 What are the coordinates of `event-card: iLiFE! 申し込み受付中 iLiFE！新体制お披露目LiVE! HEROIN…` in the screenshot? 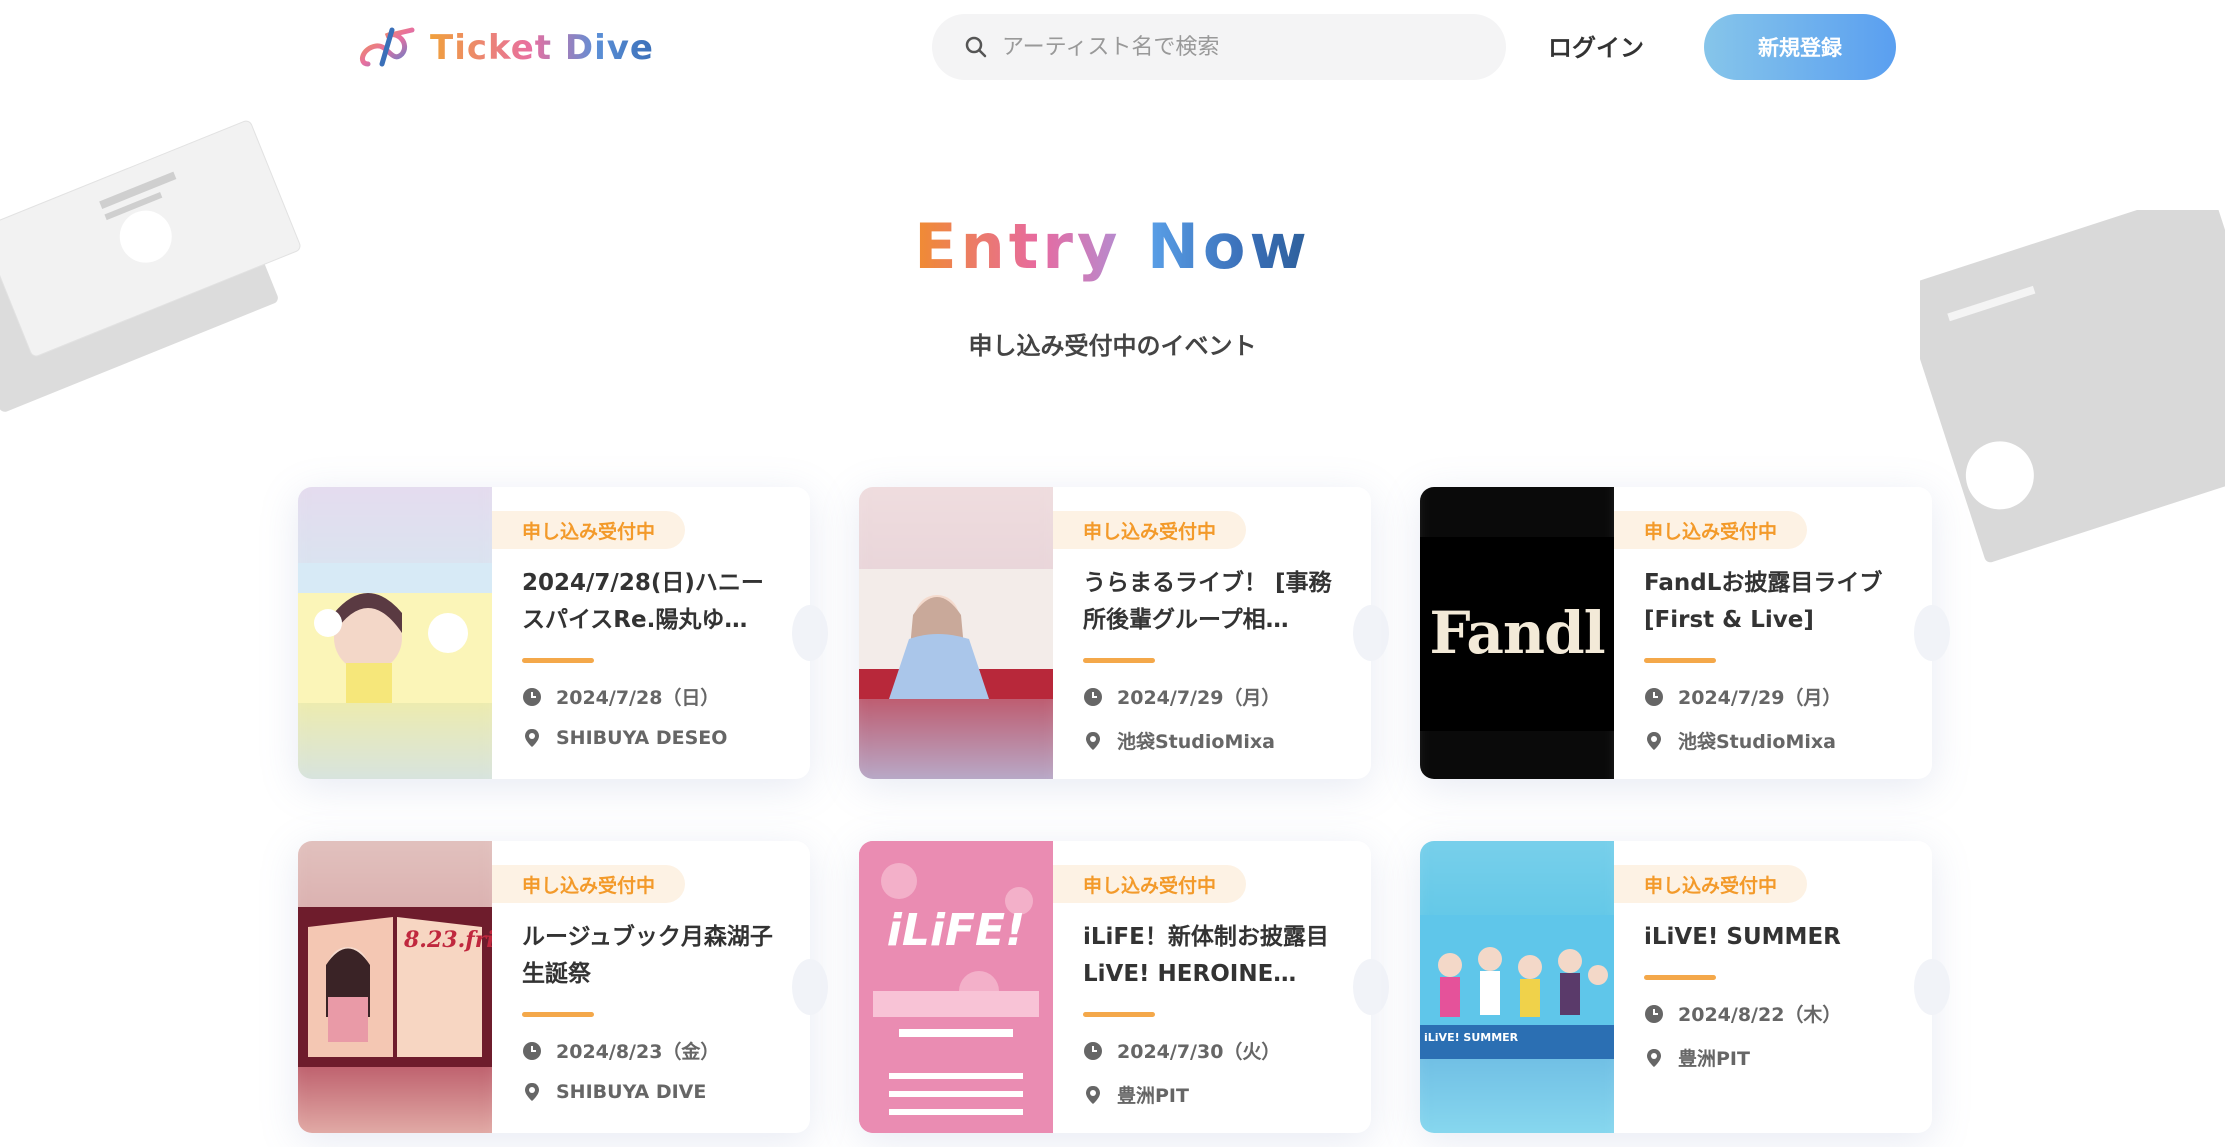 It's located at (1124, 987).